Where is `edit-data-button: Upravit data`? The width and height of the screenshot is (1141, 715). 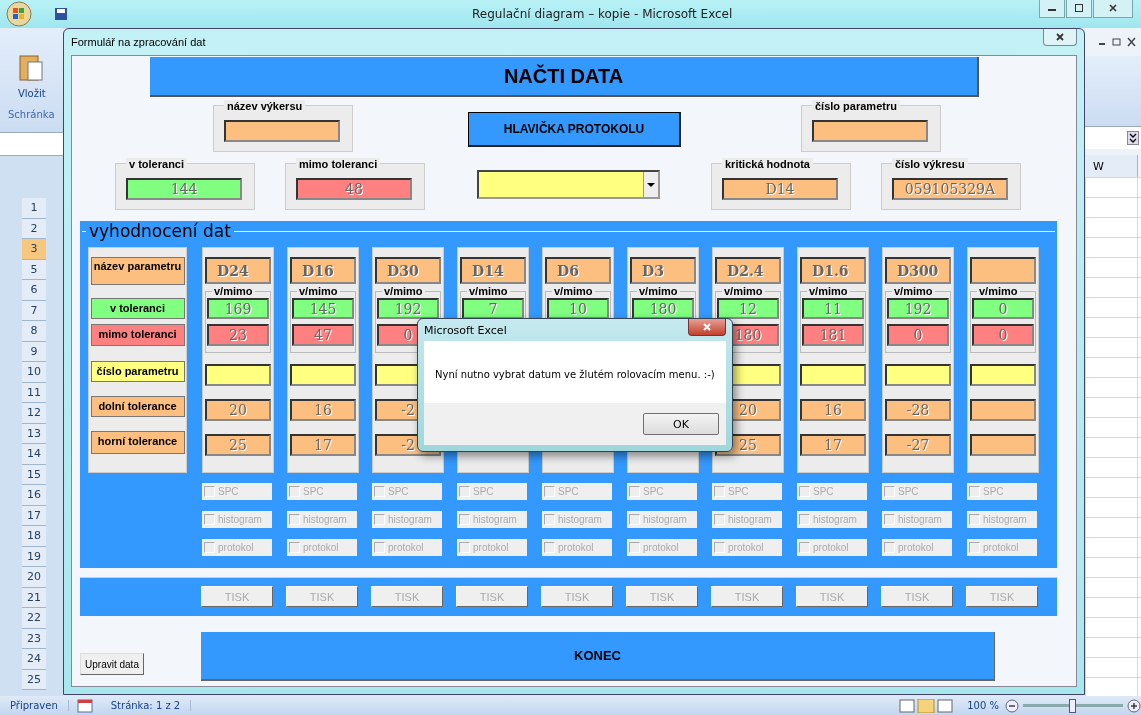 edit-data-button: Upravit data is located at coordinates (112, 664).